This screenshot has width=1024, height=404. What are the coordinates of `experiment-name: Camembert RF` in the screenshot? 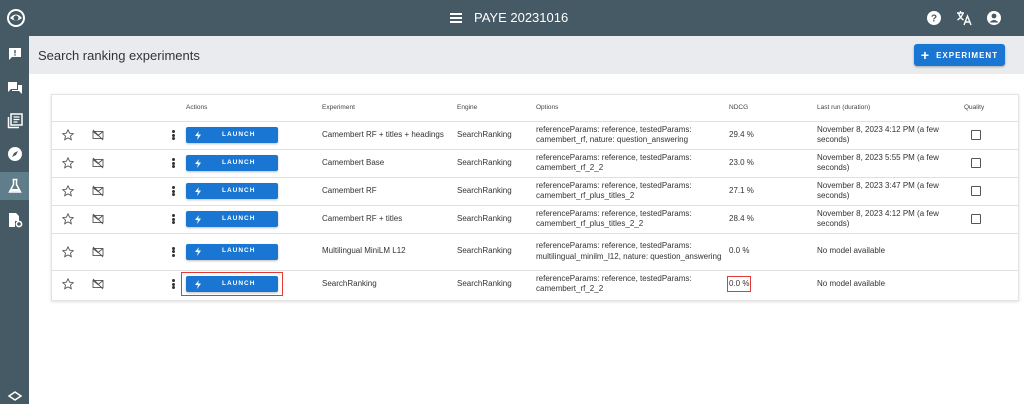 It's located at (389, 191).